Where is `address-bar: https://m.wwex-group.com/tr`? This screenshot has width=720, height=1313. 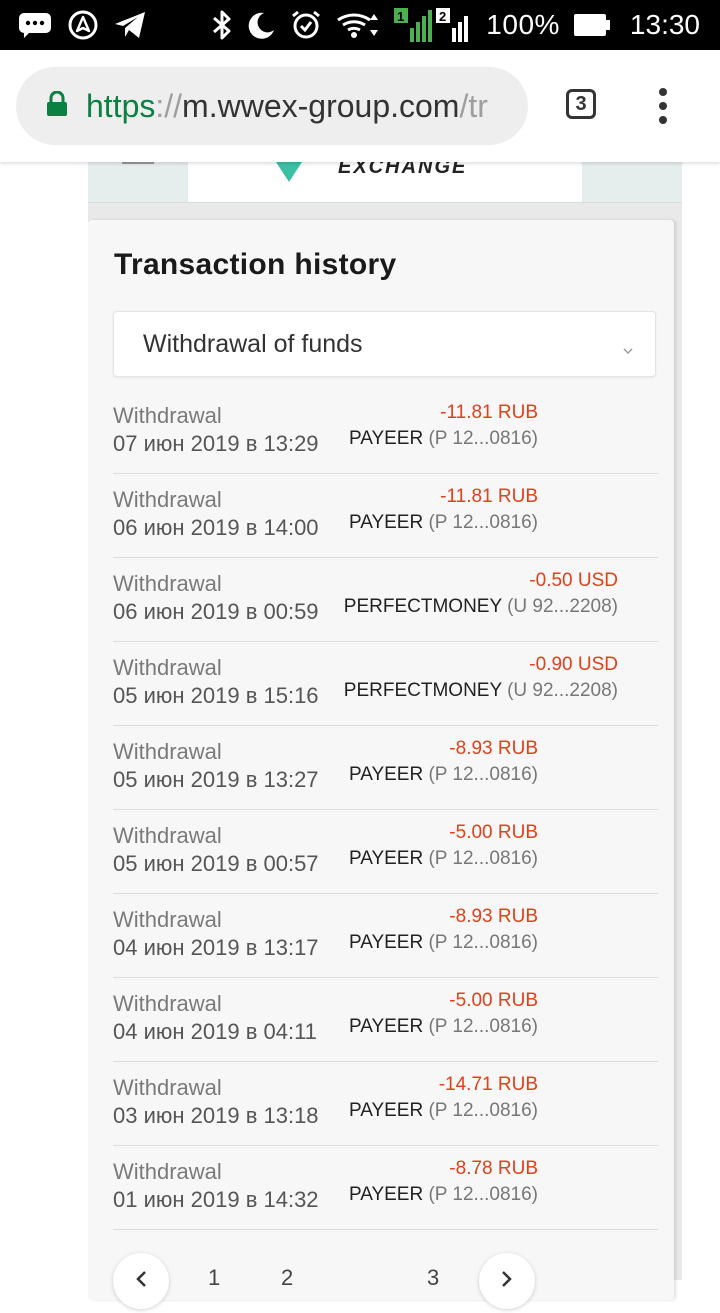
address-bar: https://m.wwex-group.com/tr is located at coordinates (272, 106).